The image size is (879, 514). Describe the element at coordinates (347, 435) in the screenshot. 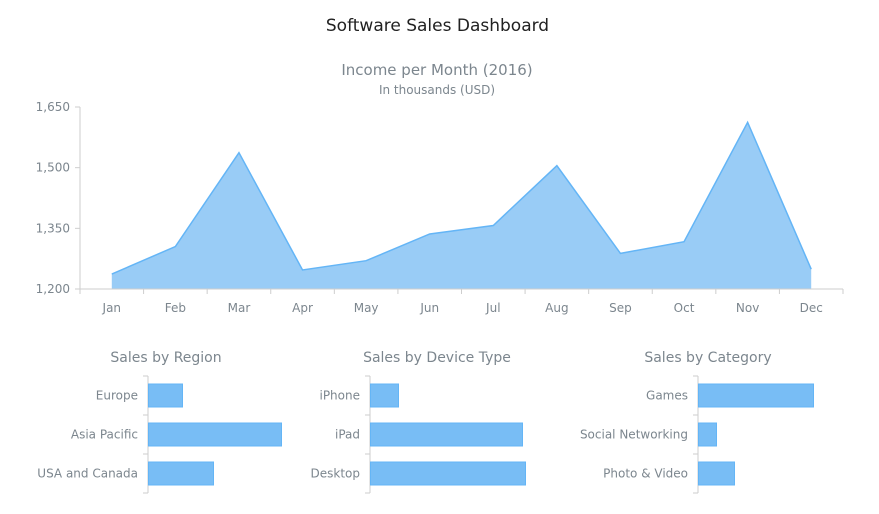

I see `category-label: iPad` at that location.